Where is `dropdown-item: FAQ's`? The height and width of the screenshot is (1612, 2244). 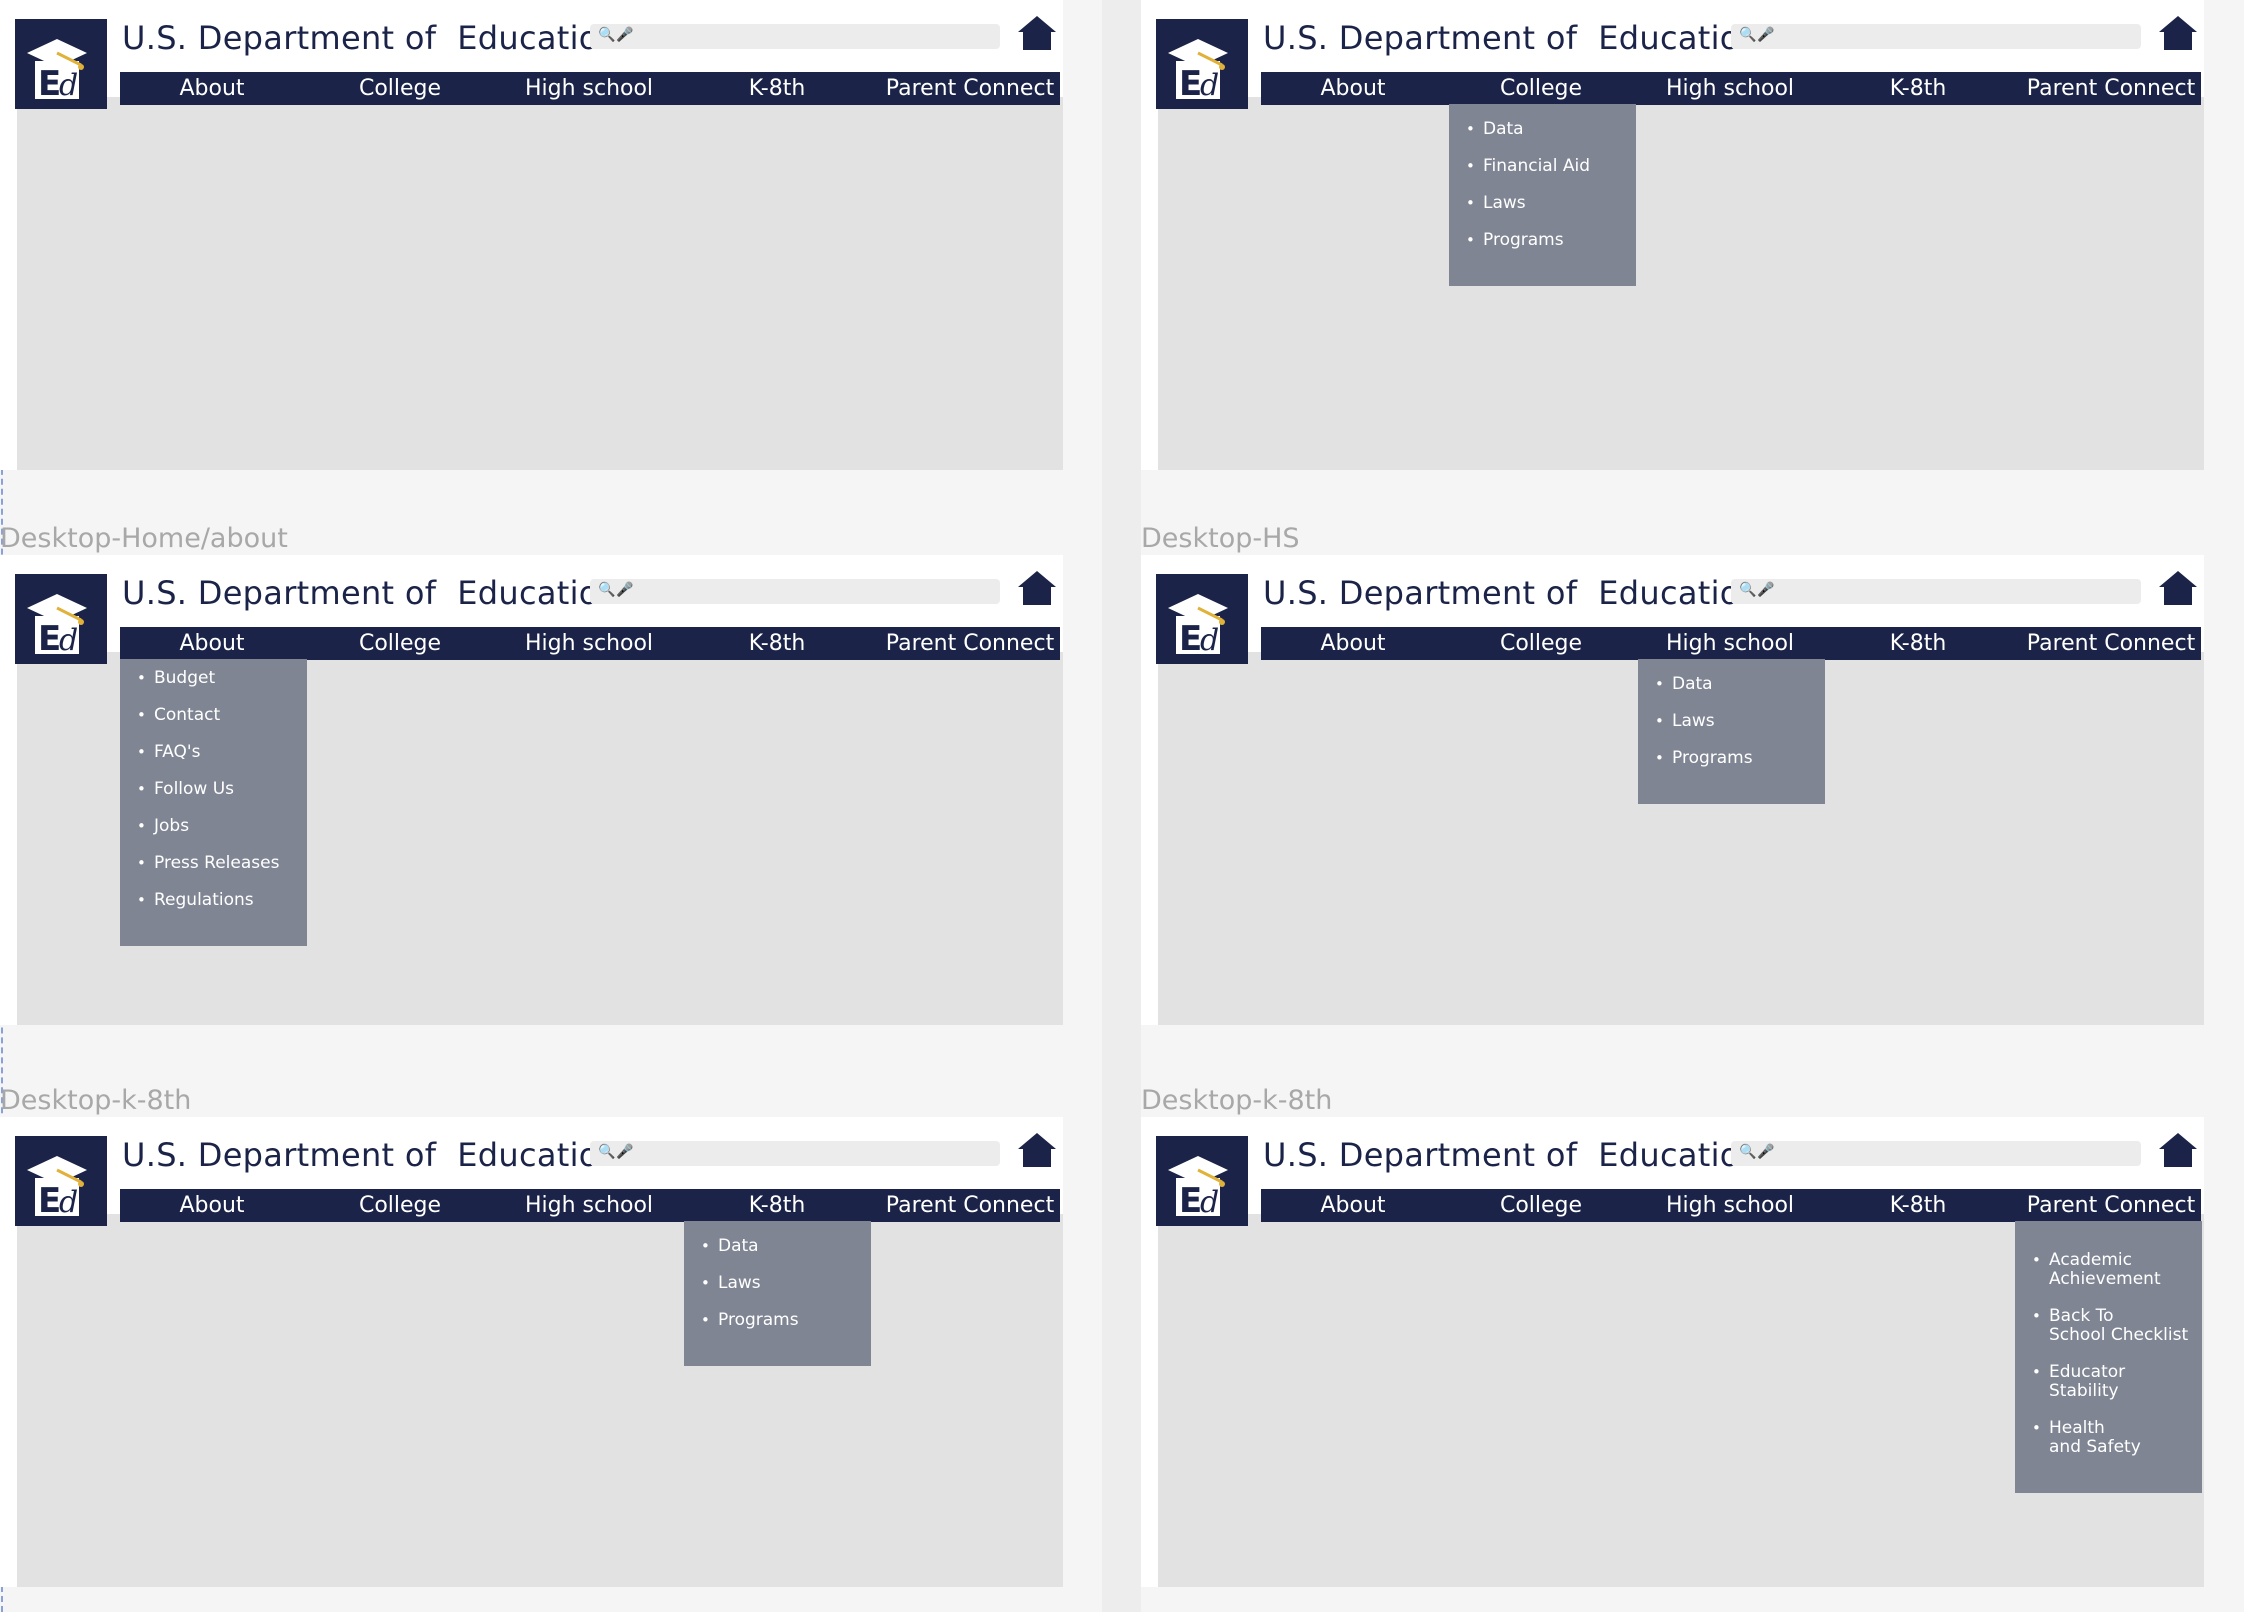 dropdown-item: FAQ's is located at coordinates (213, 761).